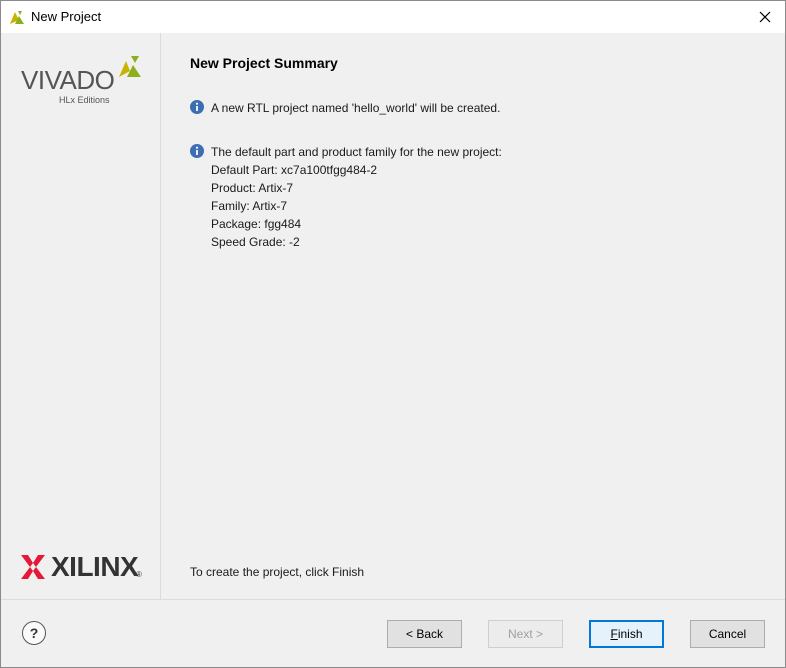 The width and height of the screenshot is (786, 668). What do you see at coordinates (84, 100) in the screenshot?
I see `vivado-logo-subtitle: HLx Editions` at bounding box center [84, 100].